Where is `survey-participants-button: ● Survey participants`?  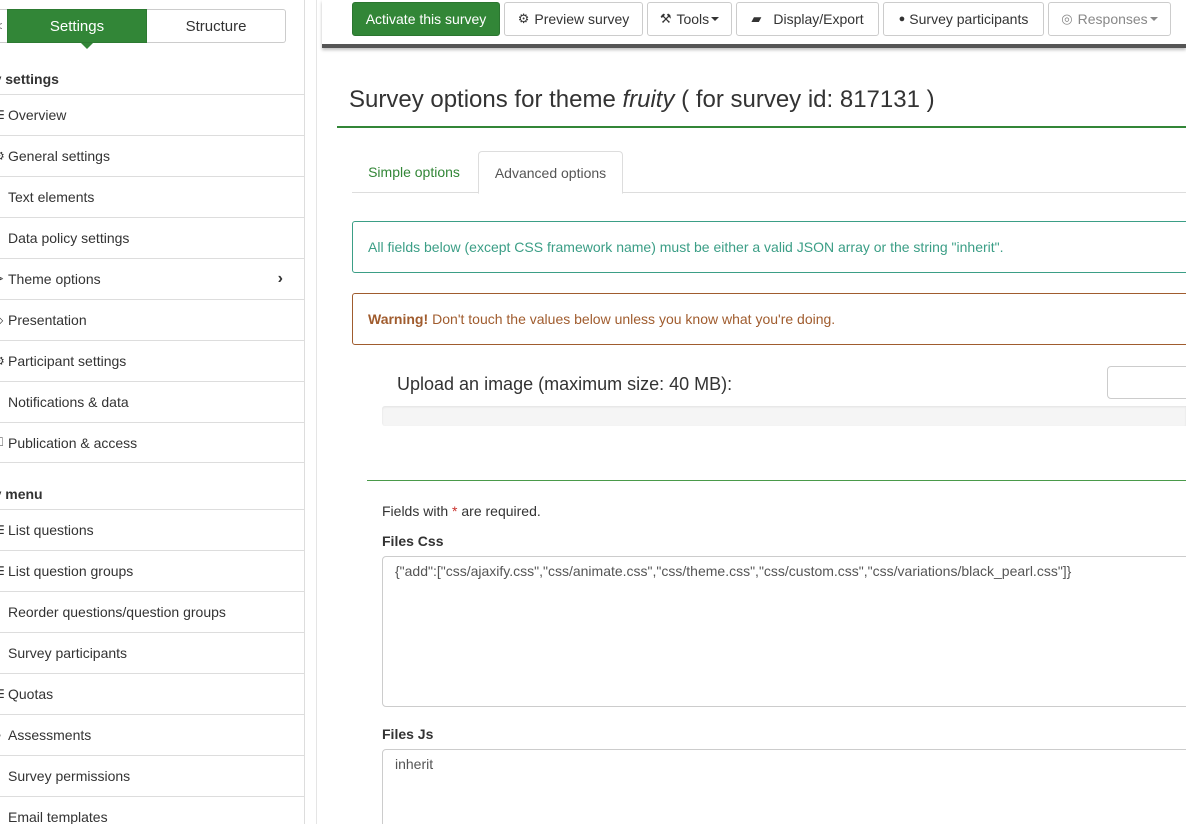
survey-participants-button: ● Survey participants is located at coordinates (963, 19).